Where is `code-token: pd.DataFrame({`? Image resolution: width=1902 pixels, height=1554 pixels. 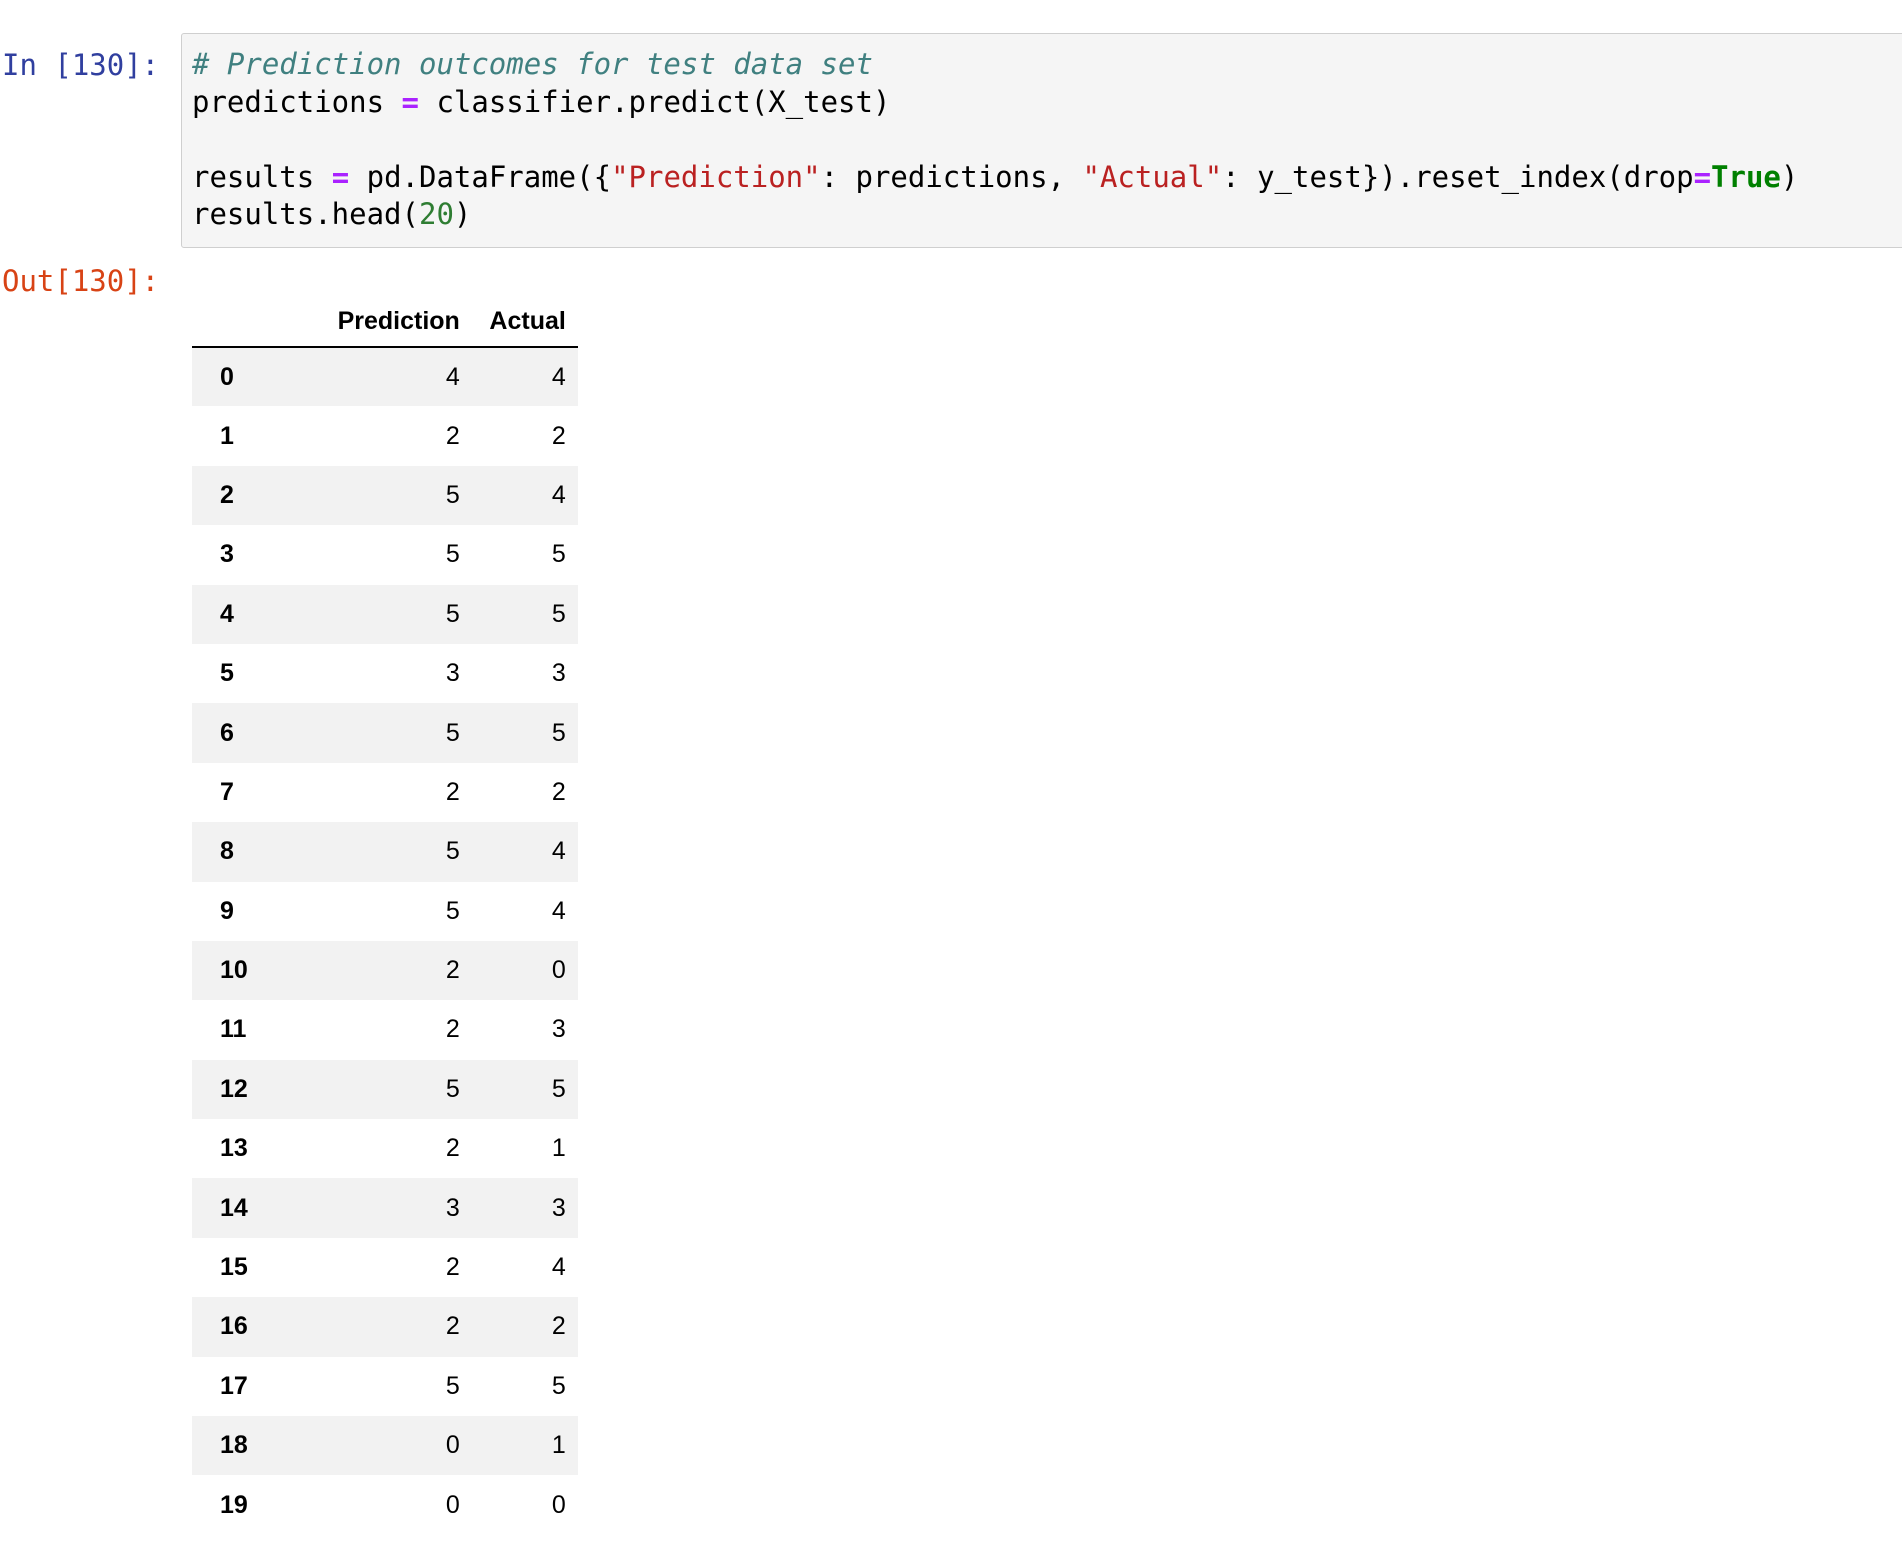 code-token: pd.DataFrame({ is located at coordinates (489, 176).